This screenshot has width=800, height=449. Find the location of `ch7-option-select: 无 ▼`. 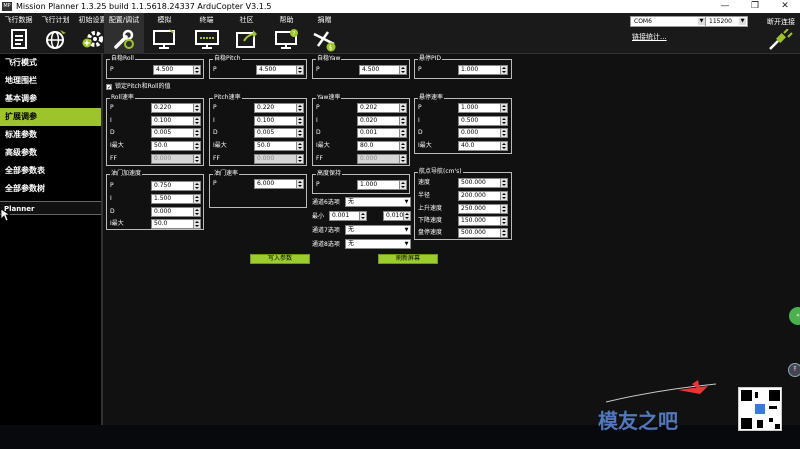

ch7-option-select: 无 ▼ is located at coordinates (378, 230).